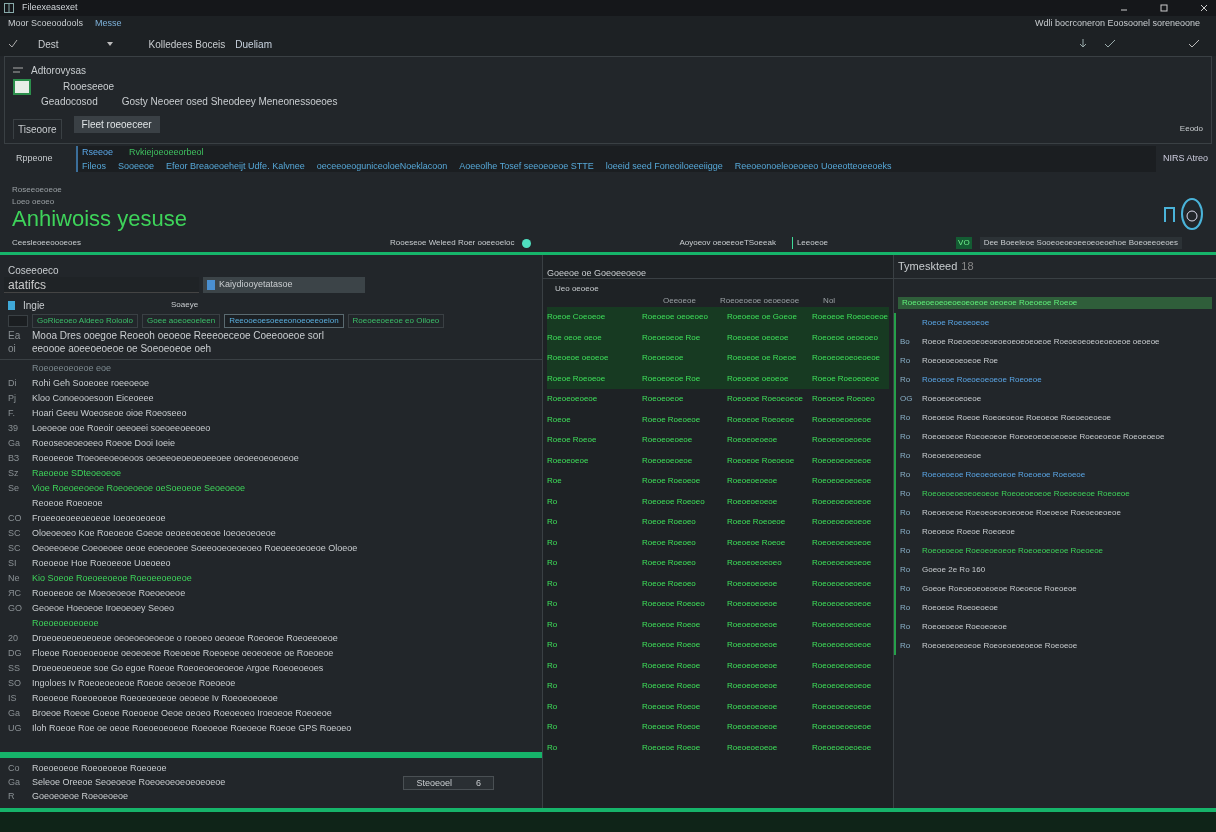 Image resolution: width=1216 pixels, height=832 pixels. What do you see at coordinates (34, 202) in the screenshot?
I see `caption-text: Loeo oeoeo` at bounding box center [34, 202].